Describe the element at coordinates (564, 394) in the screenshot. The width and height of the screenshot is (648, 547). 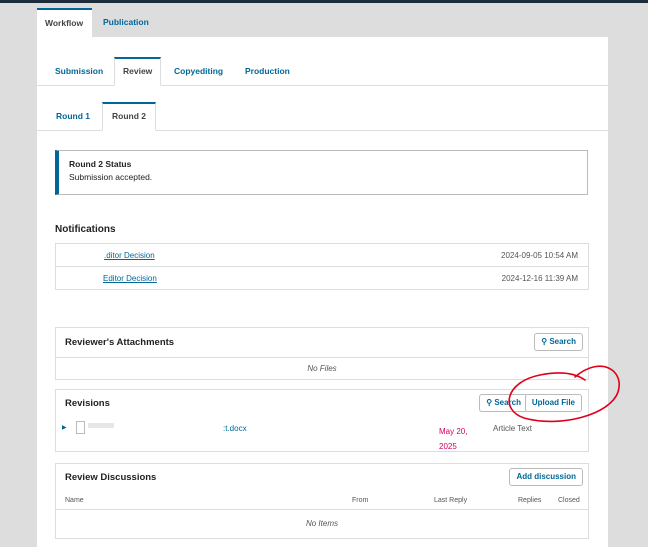
I see `annotation-circle` at that location.